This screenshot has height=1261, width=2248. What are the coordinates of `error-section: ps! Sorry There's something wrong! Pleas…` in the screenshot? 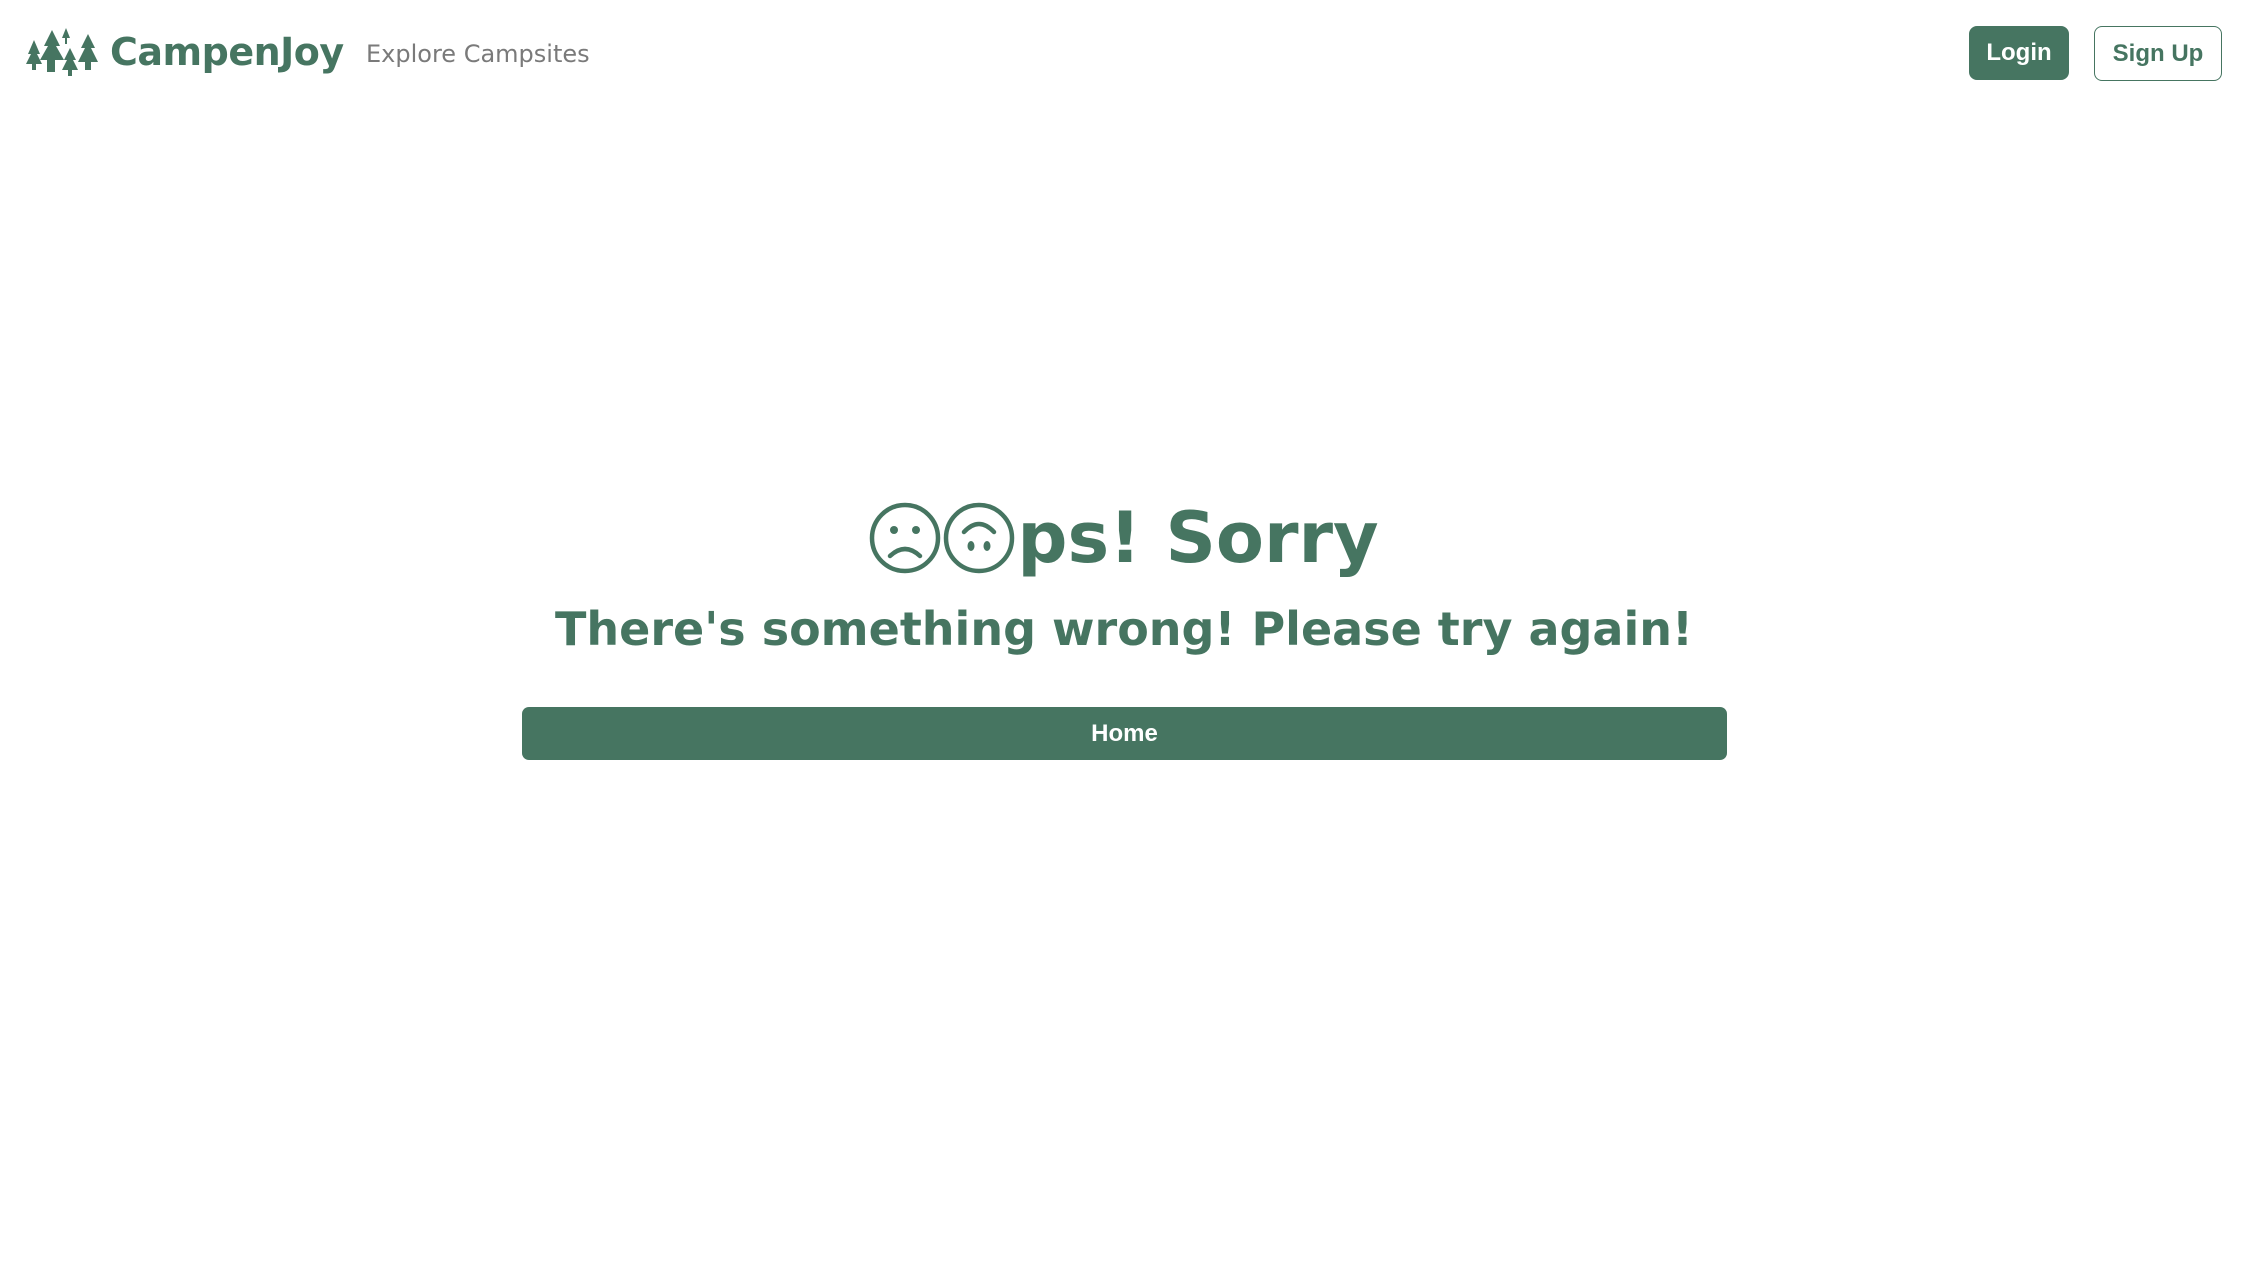 It's located at (1124, 577).